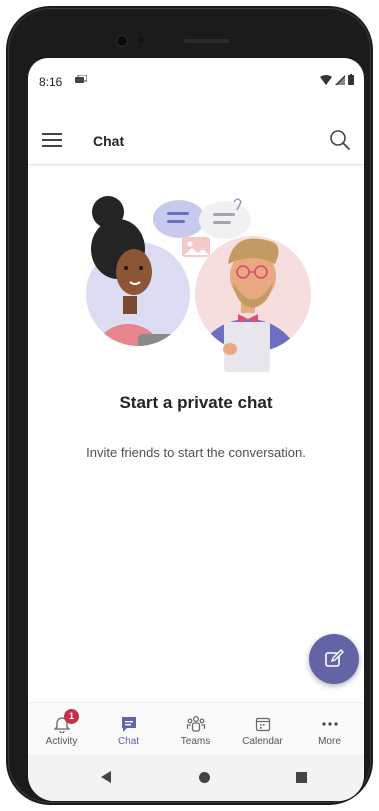 Image resolution: width=379 pixels, height=811 pixels. I want to click on hamburger-menu-icon, so click(53, 140).